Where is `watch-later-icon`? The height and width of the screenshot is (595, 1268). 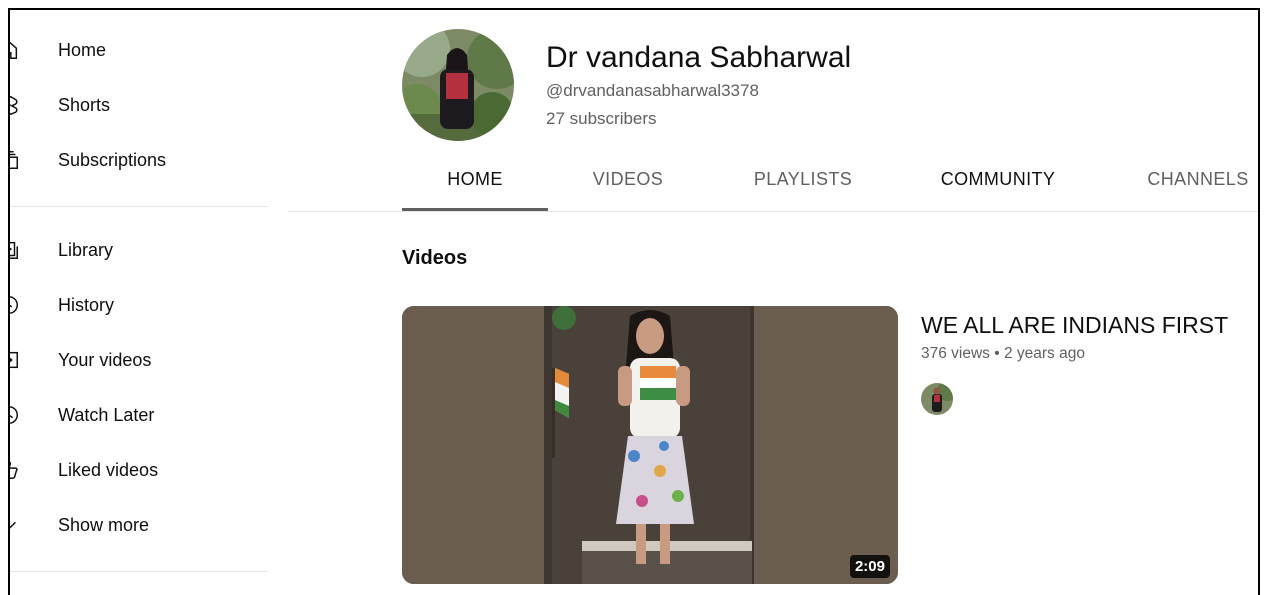 watch-later-icon is located at coordinates (15, 415).